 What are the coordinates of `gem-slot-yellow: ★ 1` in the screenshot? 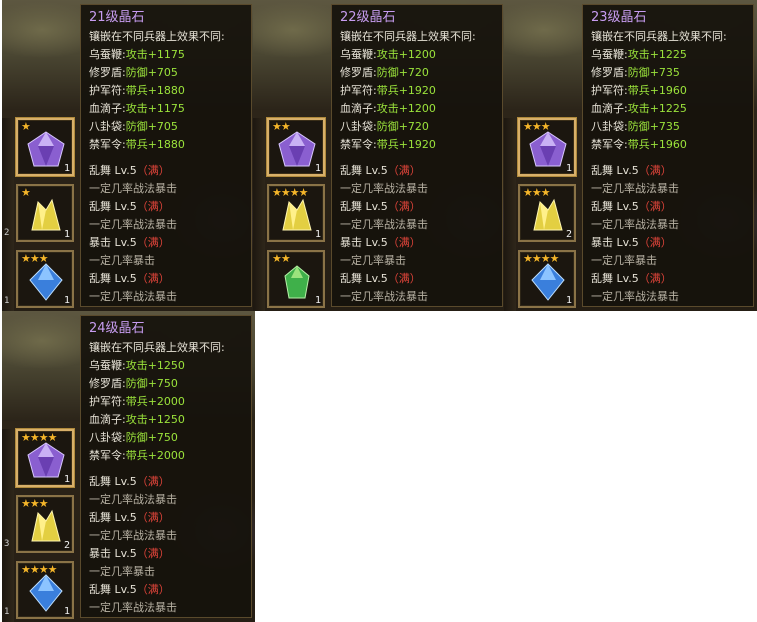 It's located at (45, 213).